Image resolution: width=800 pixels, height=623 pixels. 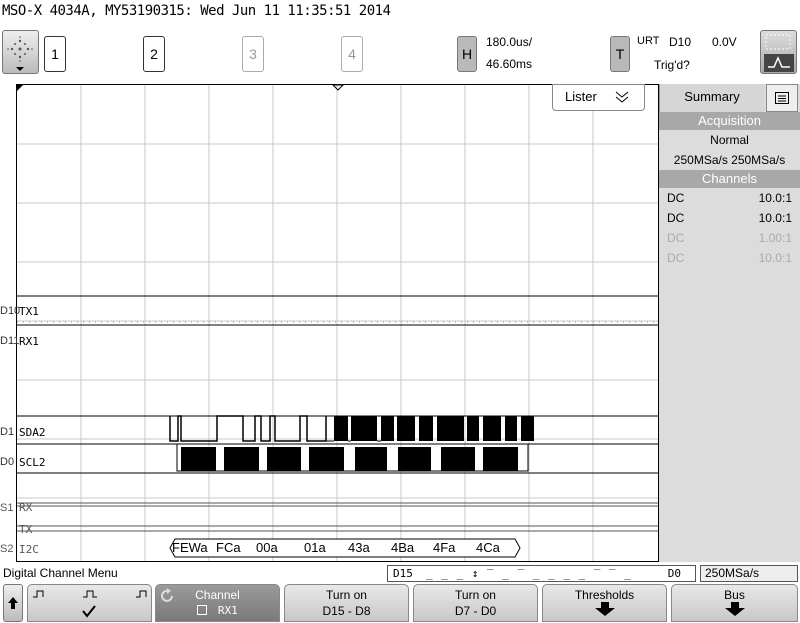 I want to click on activity-indicators: _ _ _ ↕ ‾ _ ‾ _ _ _ _ ‾ ‾ _, so click(x=529, y=573).